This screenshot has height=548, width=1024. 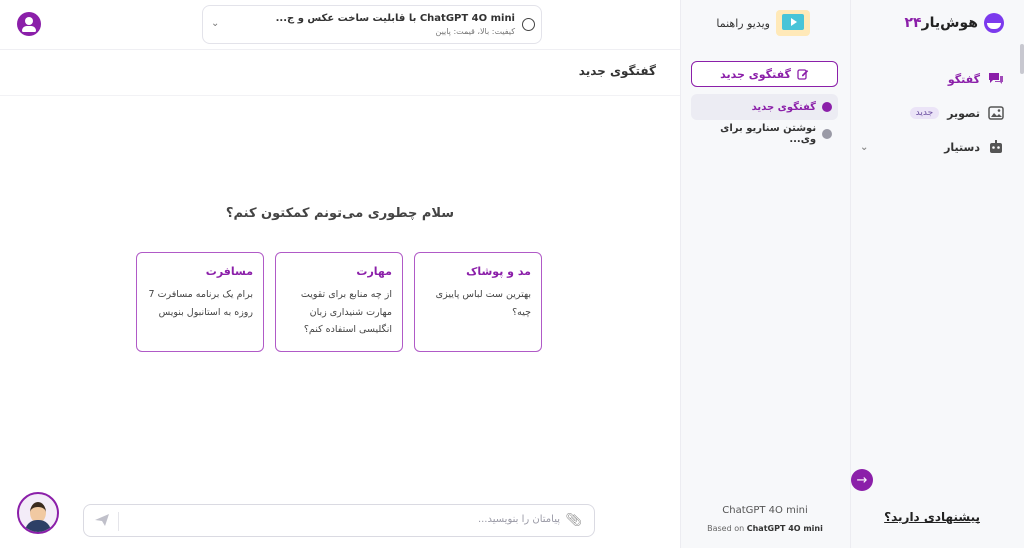 What do you see at coordinates (340, 213) in the screenshot?
I see `greeting-text: سلام چطوری می‌تونم کمکتون کنم؟` at bounding box center [340, 213].